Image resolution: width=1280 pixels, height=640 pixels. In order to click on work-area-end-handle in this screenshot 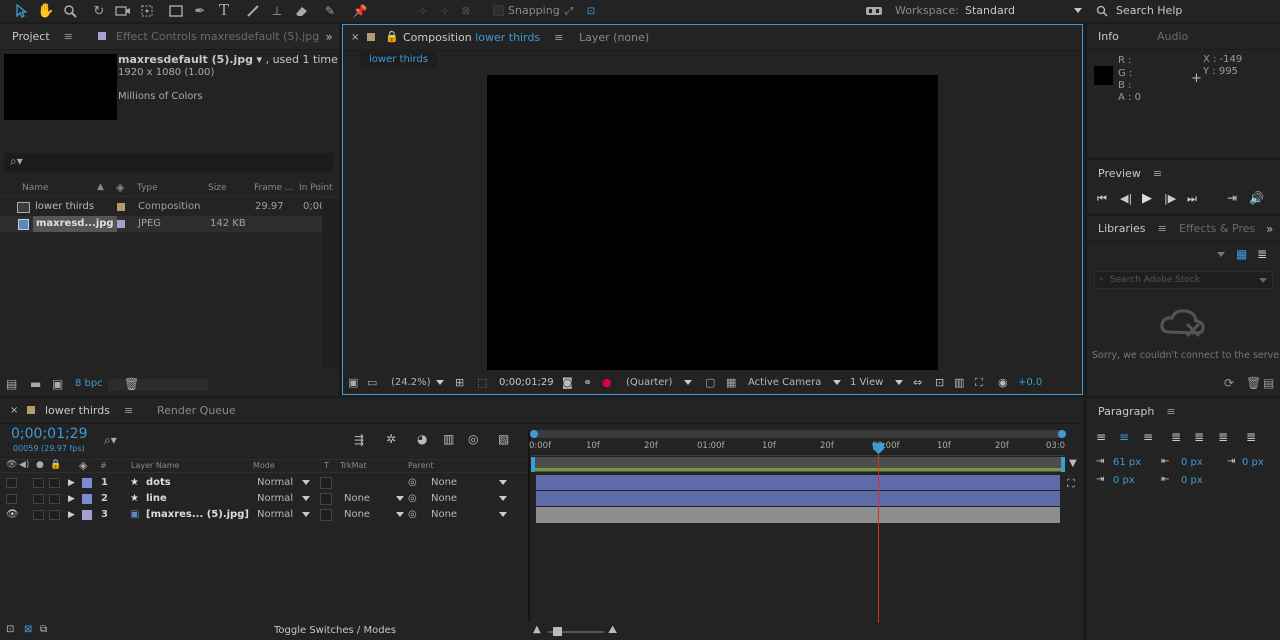, I will do `click(1063, 464)`.